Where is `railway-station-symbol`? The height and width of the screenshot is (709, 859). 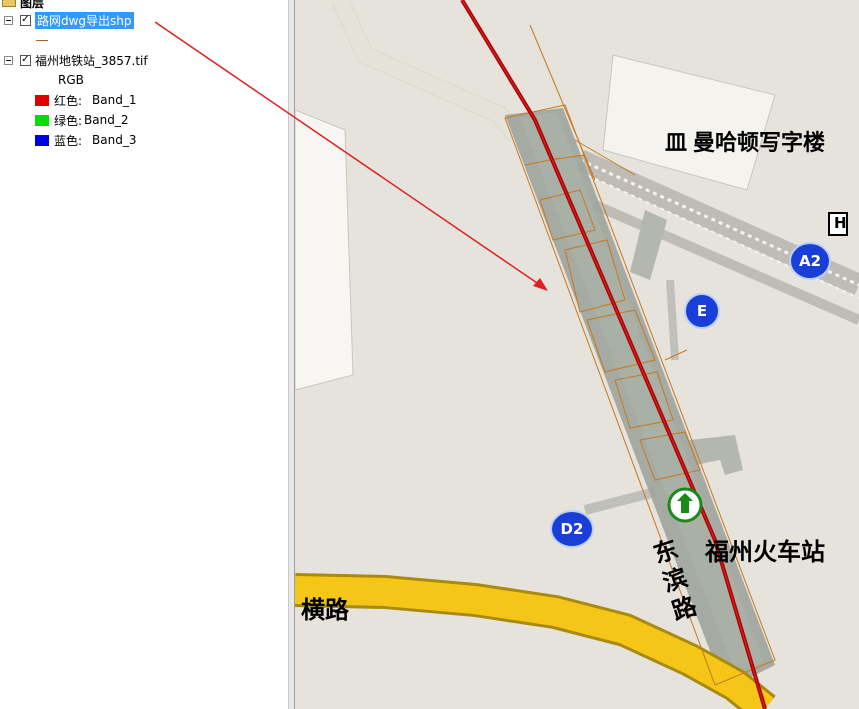 railway-station-symbol is located at coordinates (685, 505).